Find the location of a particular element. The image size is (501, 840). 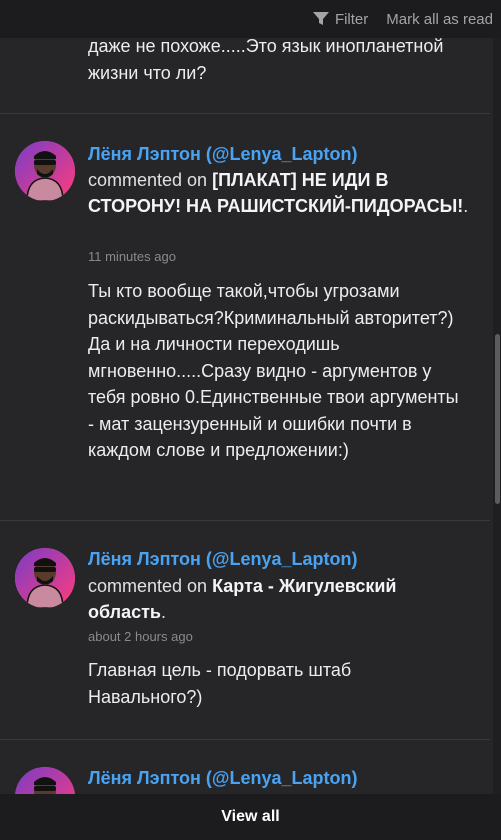

timestamp: about 2 hours ago is located at coordinates (140, 636).